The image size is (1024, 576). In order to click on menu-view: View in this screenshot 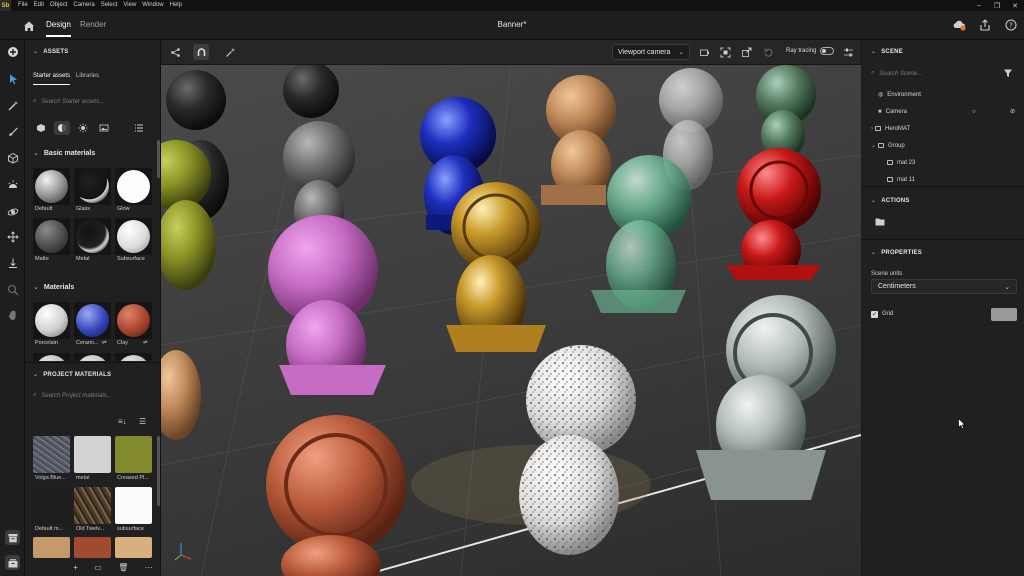, I will do `click(129, 5)`.